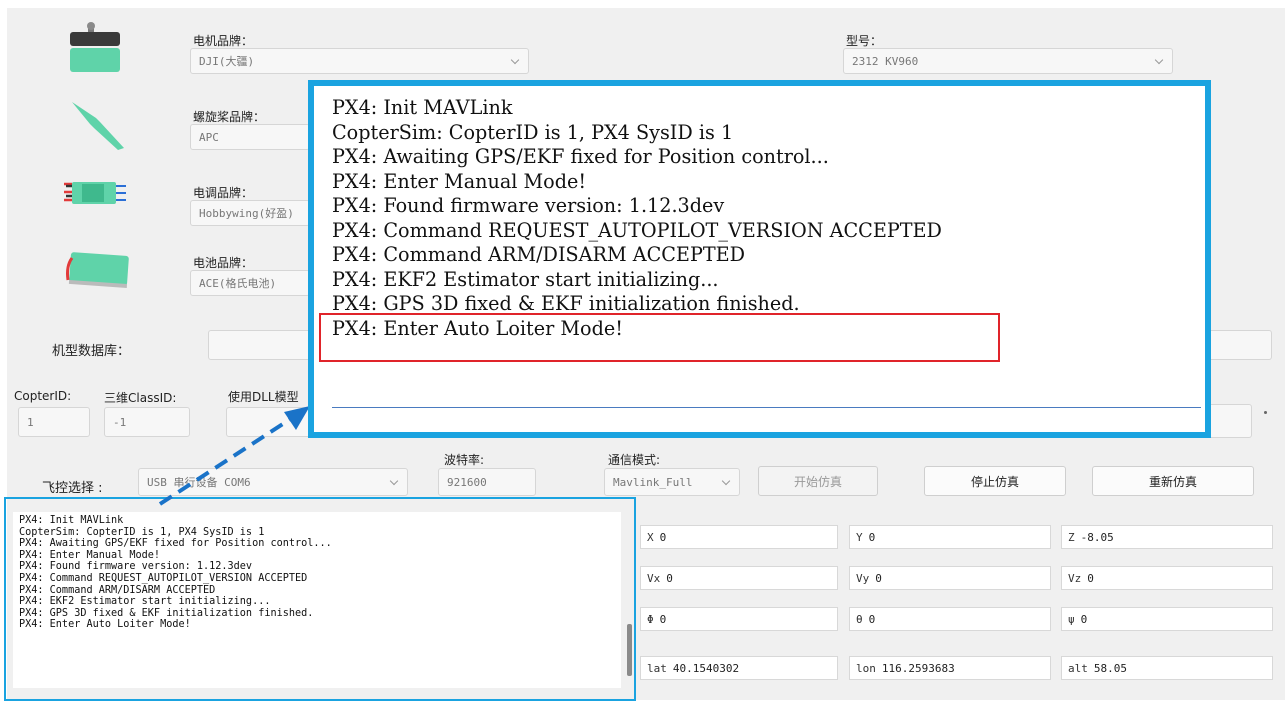  Describe the element at coordinates (43, 396) in the screenshot. I see `copter-id-label: CopterID:` at that location.